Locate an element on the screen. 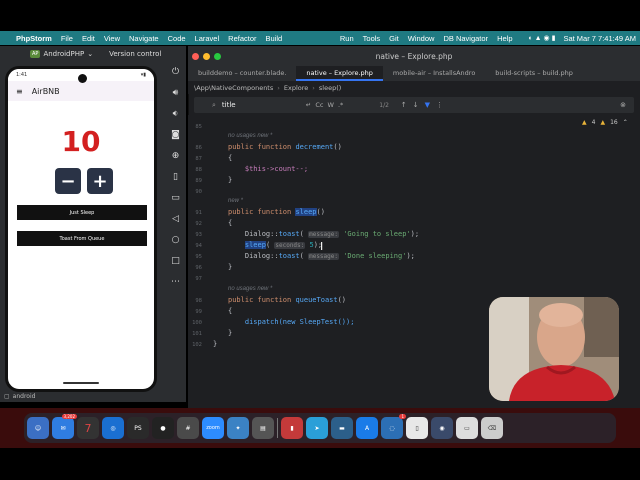 The width and height of the screenshot is (640, 480). phpstorm-icon: PS is located at coordinates (138, 428).